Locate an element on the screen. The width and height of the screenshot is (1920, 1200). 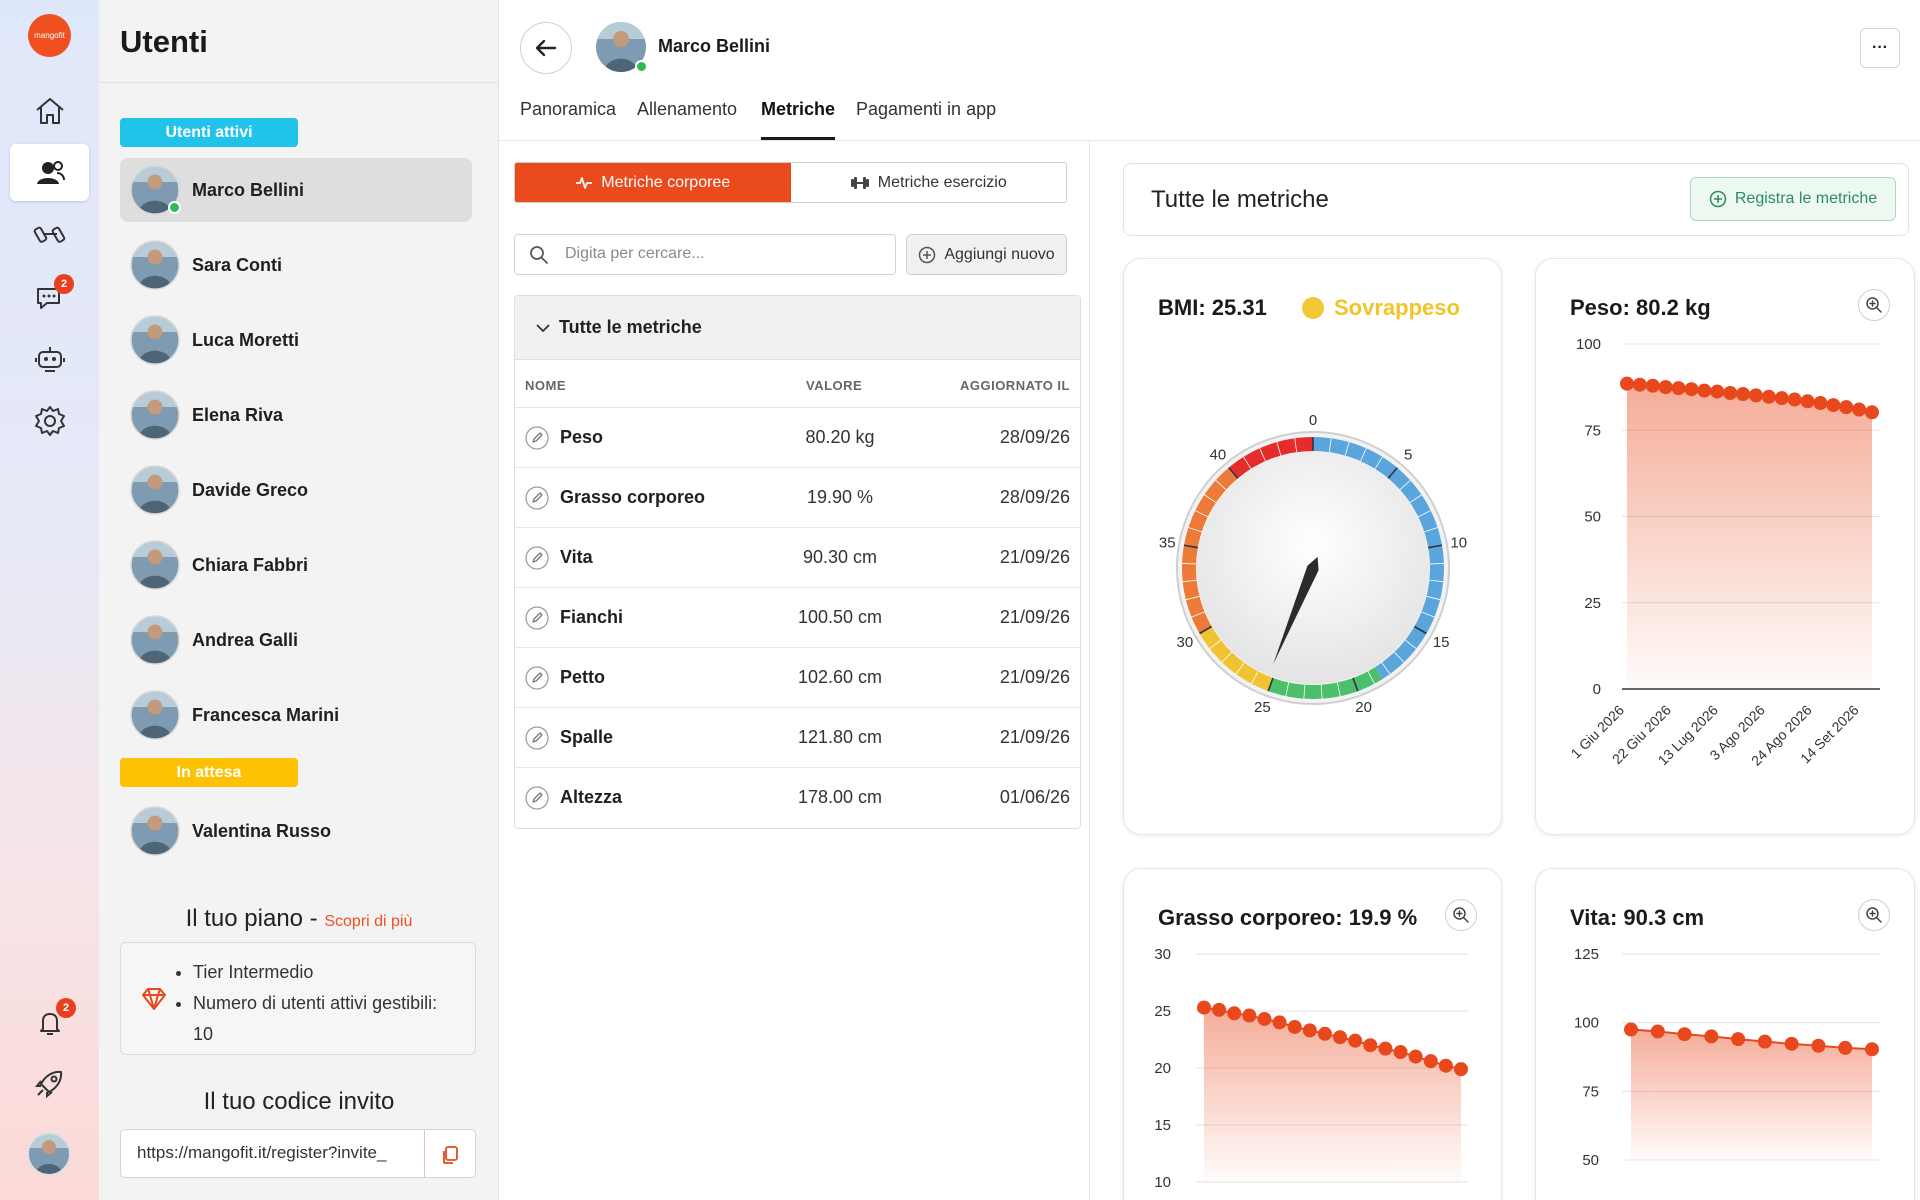
invite-title: Il tuo codice invito is located at coordinates (299, 1101).